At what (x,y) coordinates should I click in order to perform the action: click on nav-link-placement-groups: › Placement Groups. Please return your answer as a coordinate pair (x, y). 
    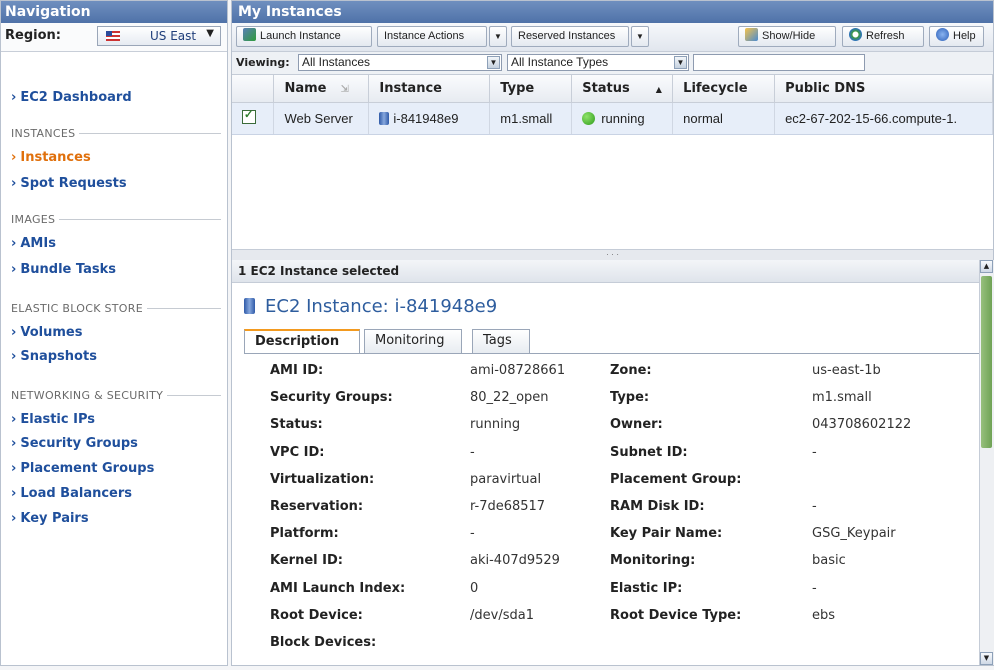
    Looking at the image, I should click on (82, 468).